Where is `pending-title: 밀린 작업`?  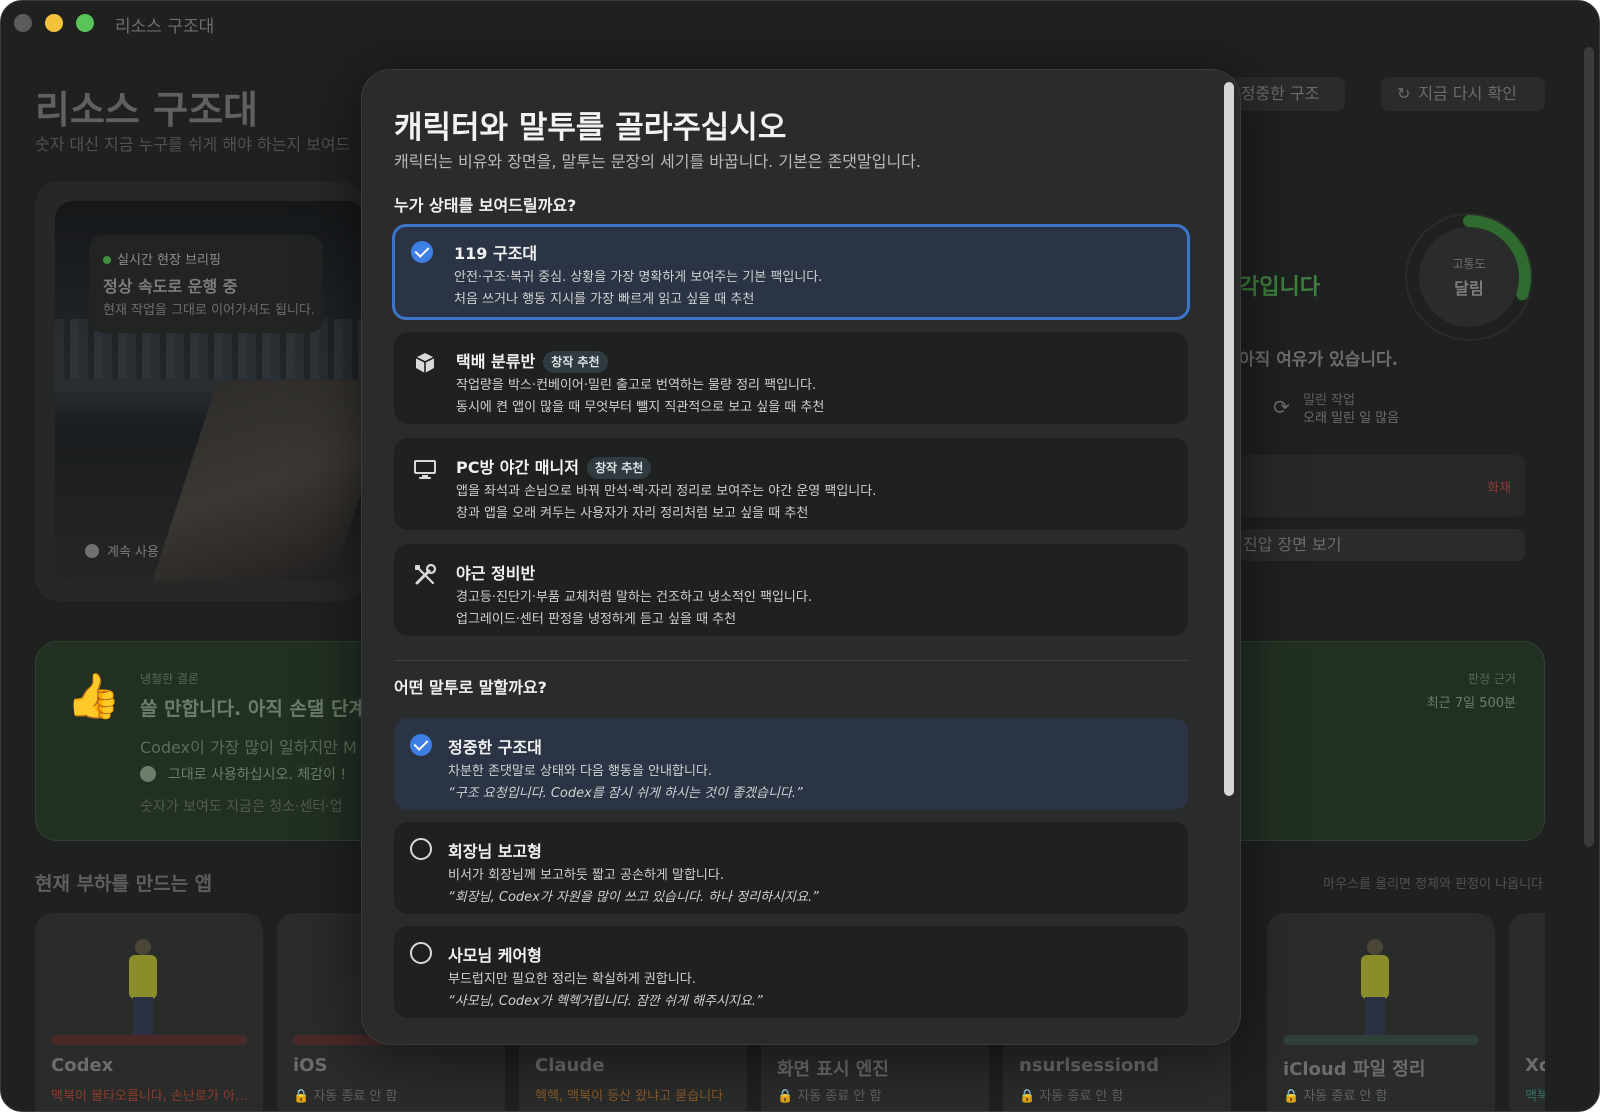 pending-title: 밀린 작업 is located at coordinates (1329, 400).